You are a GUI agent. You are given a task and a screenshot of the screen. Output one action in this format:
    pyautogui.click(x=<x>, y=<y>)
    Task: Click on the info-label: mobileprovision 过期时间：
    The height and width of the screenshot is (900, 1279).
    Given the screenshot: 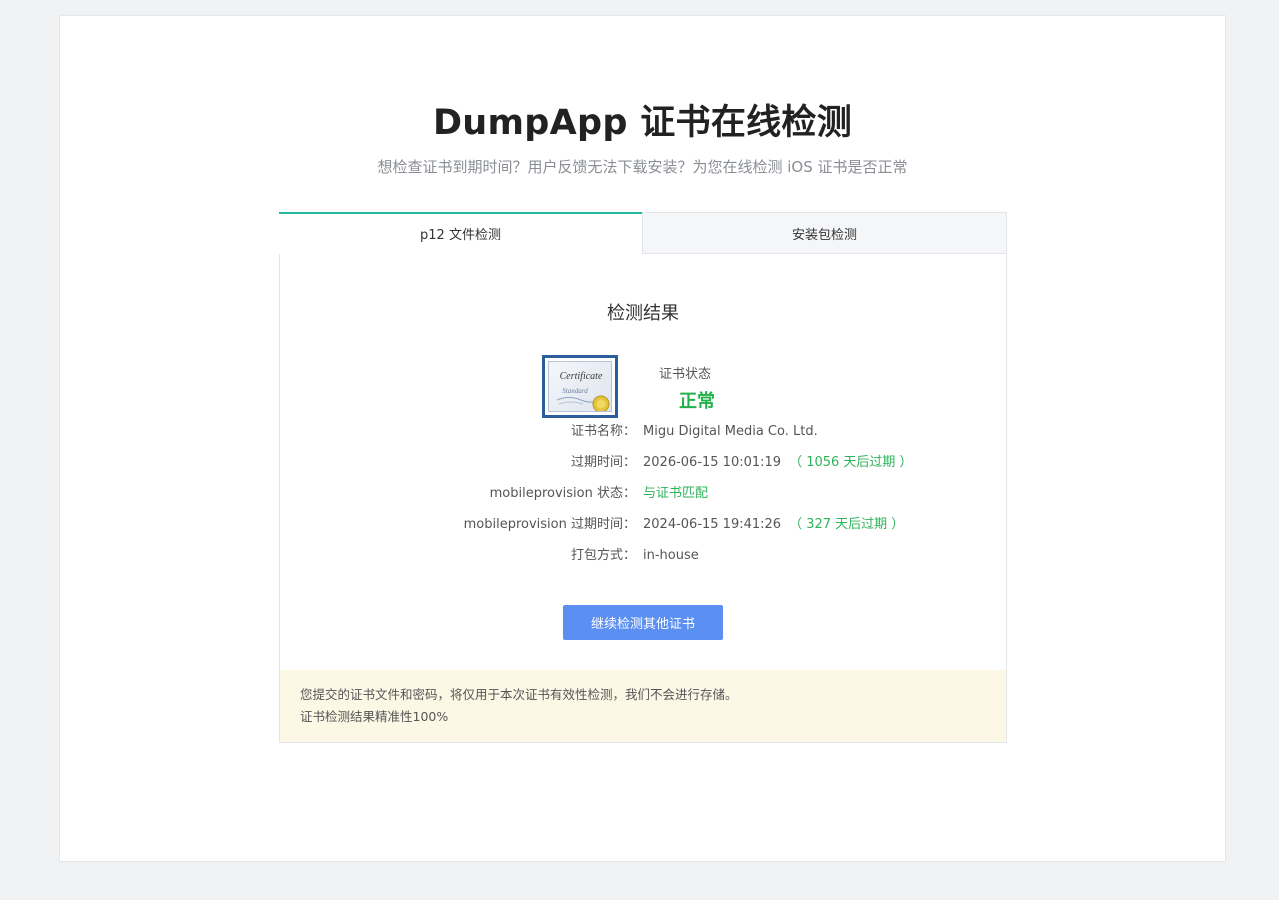 What is the action you would take?
    pyautogui.click(x=549, y=524)
    